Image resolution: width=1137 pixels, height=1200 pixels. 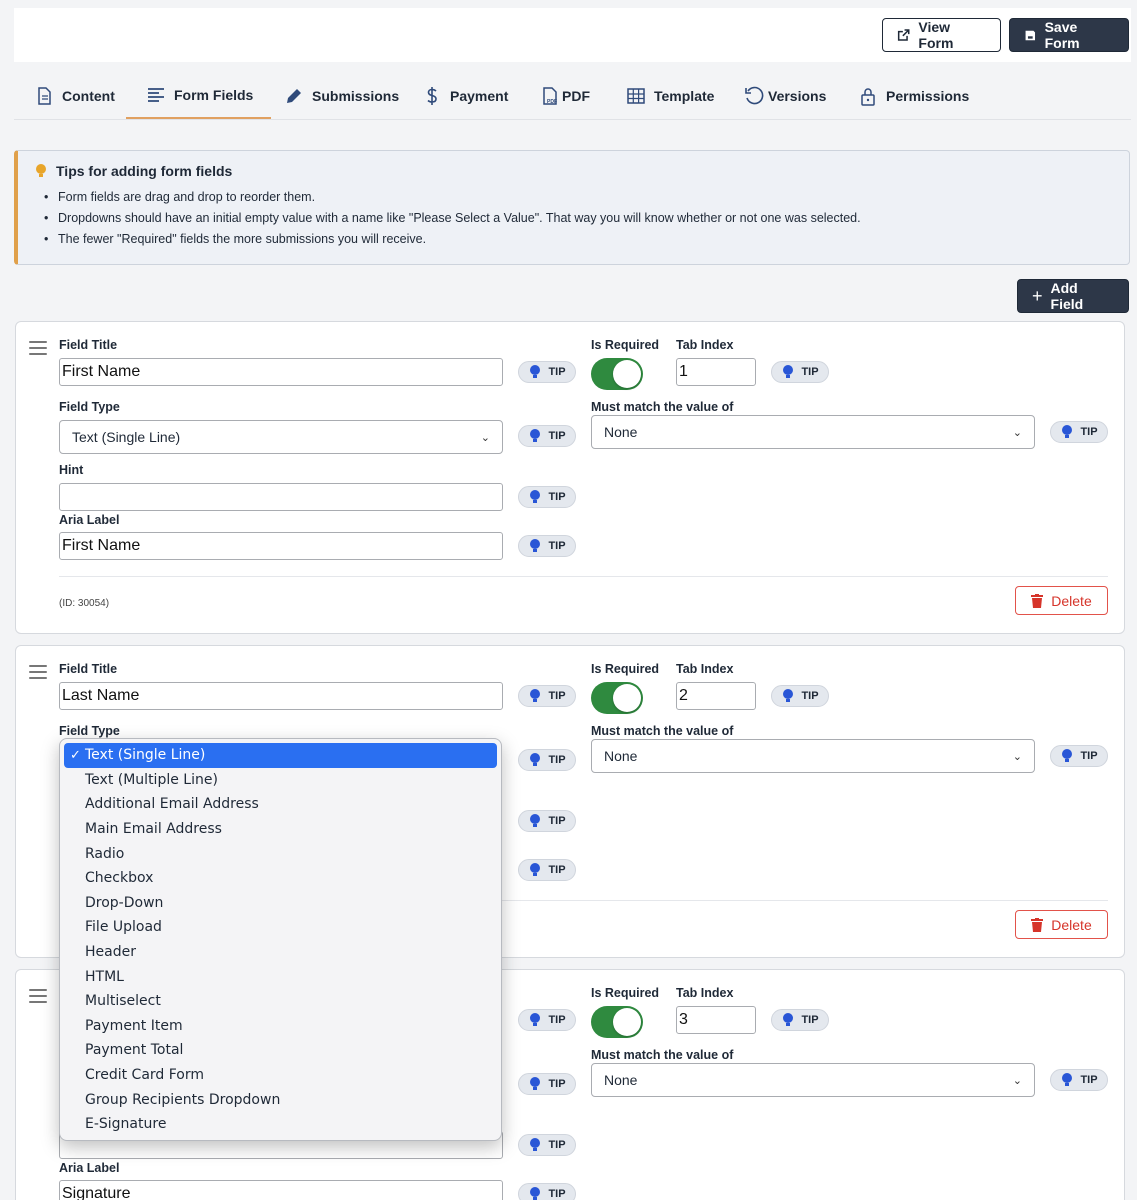 What do you see at coordinates (280, 1075) in the screenshot?
I see `dropdown-option: Credit Card Form` at bounding box center [280, 1075].